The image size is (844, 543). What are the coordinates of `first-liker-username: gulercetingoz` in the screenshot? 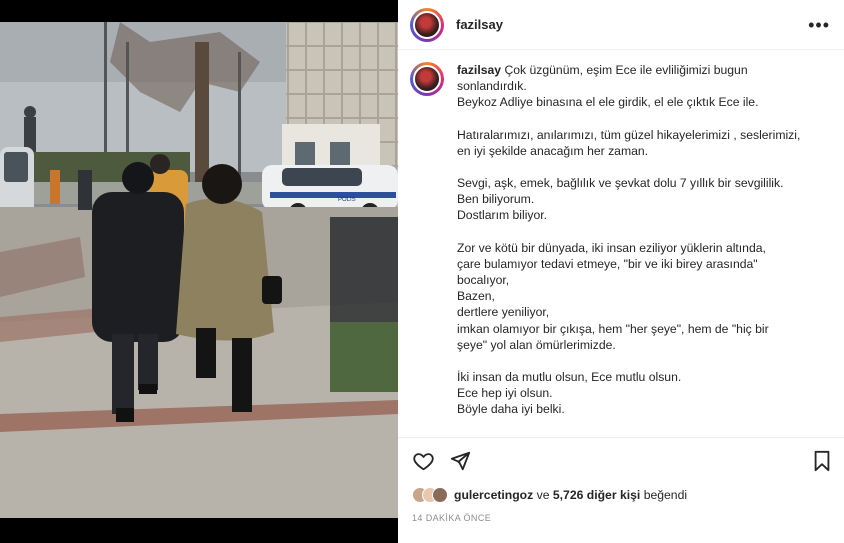 It's located at (493, 495).